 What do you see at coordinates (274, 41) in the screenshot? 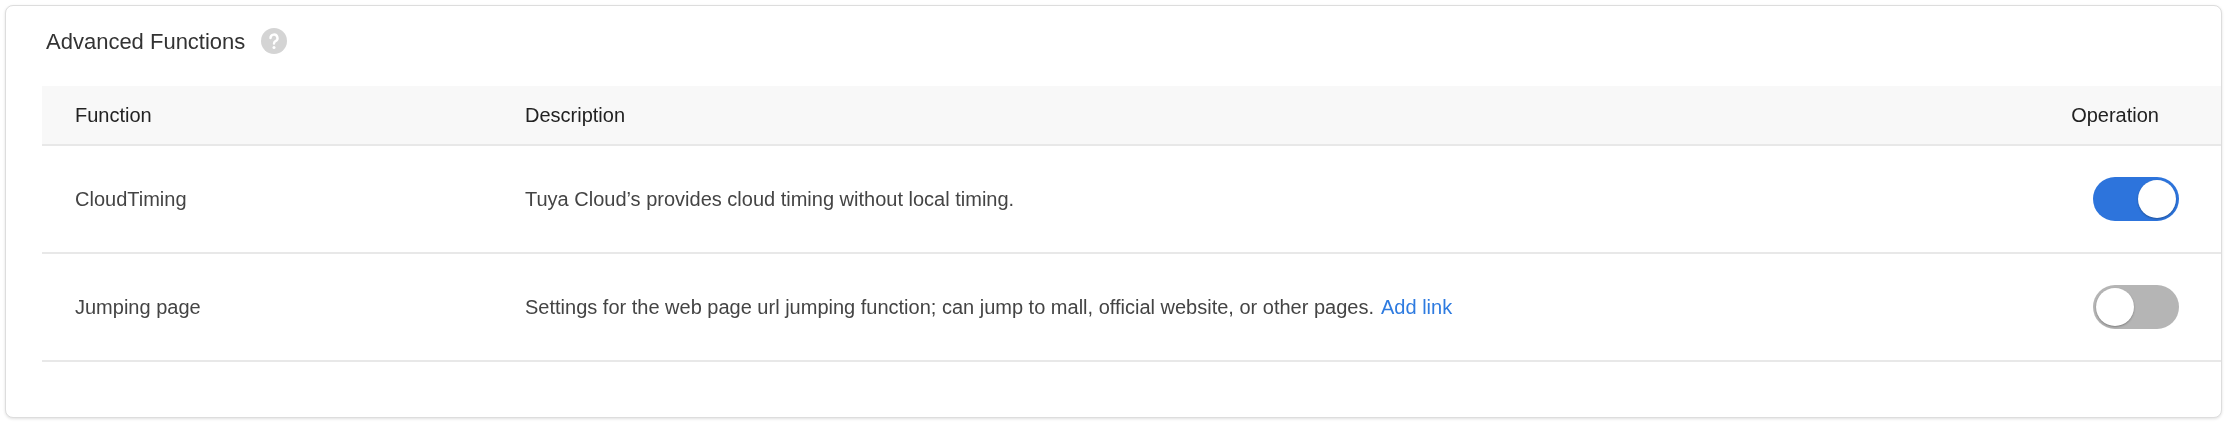
I see `help-icon` at bounding box center [274, 41].